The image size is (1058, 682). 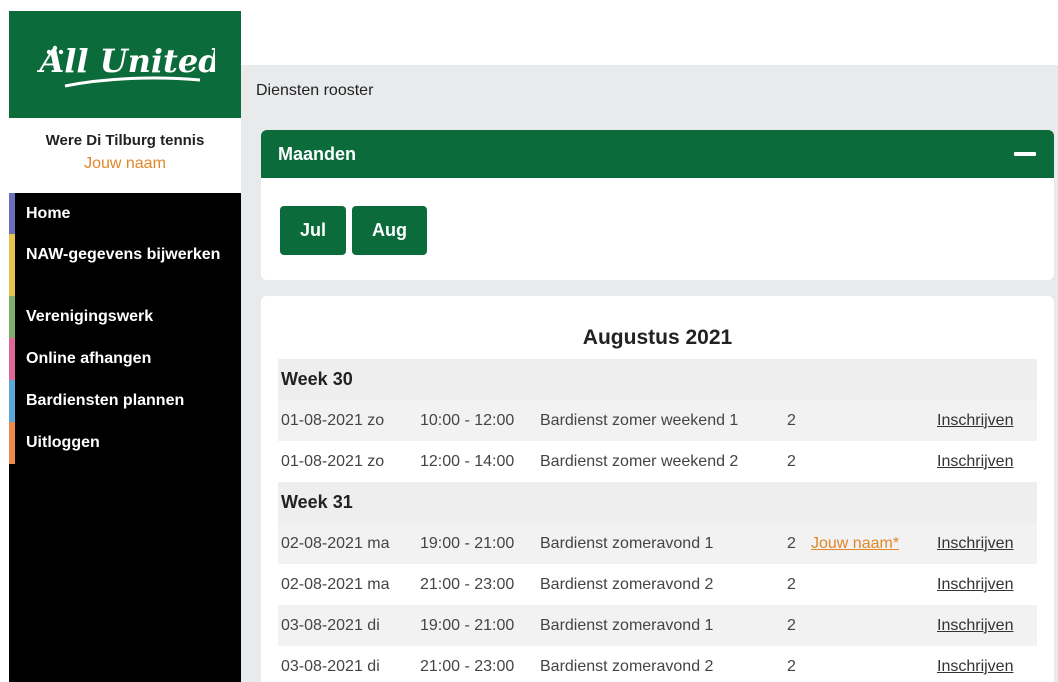 I want to click on months-panel-title: Maanden, so click(x=317, y=153).